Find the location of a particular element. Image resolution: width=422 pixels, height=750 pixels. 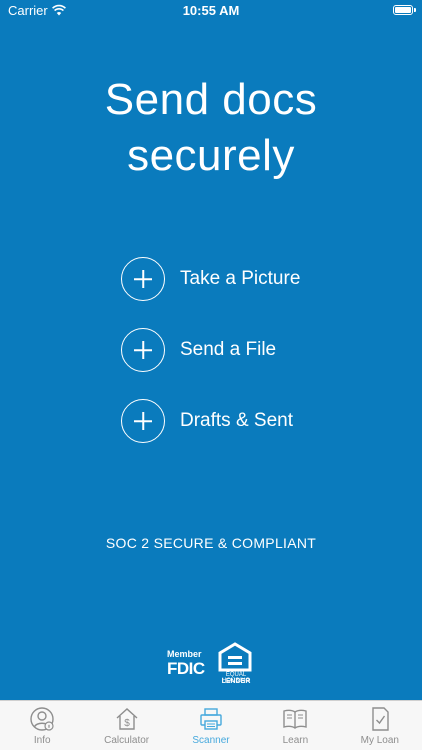

send-file-button: Send a File is located at coordinates (210, 350).